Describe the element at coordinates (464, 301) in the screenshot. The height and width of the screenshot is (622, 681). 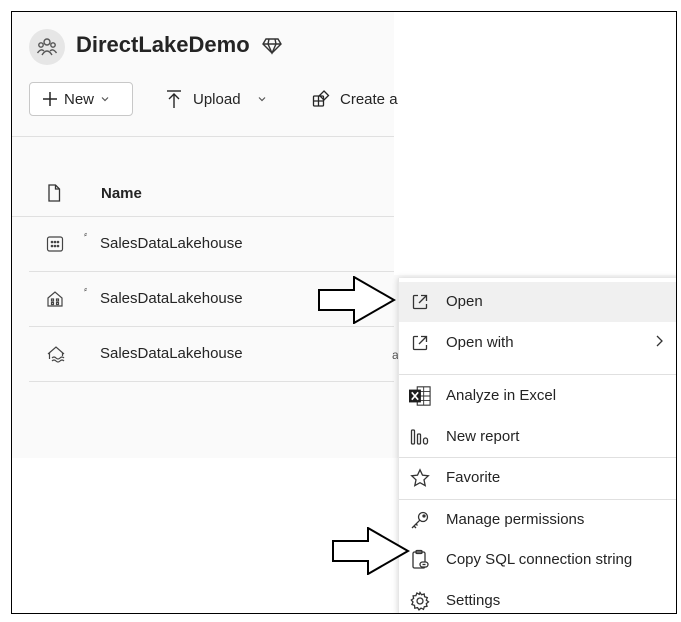
I see `menu-item-label: Open` at that location.